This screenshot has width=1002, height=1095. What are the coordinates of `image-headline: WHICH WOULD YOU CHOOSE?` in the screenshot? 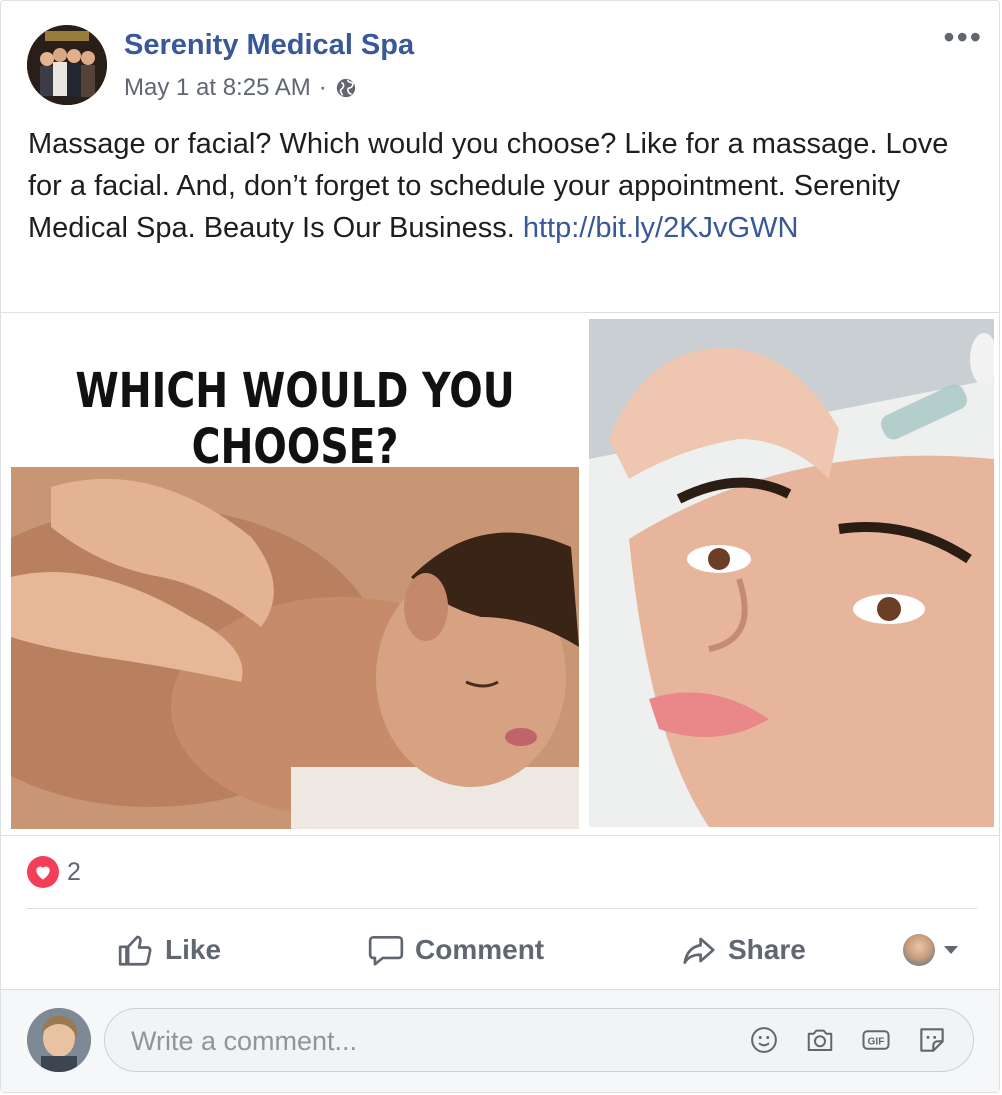 It's located at (295, 419).